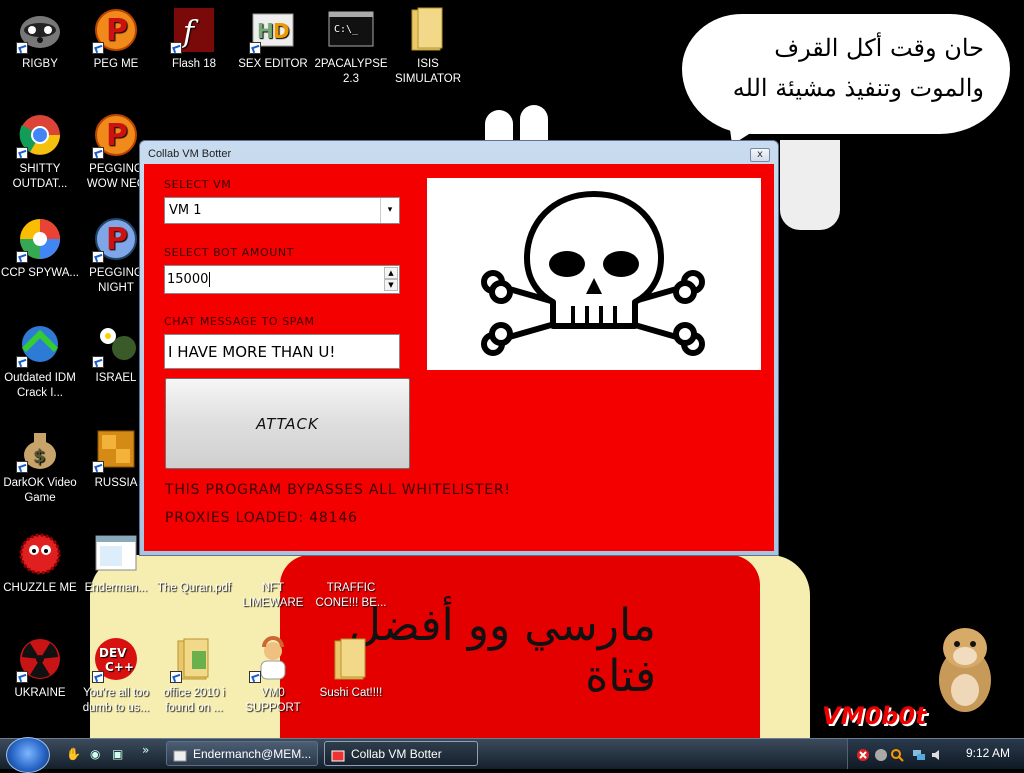  I want to click on svg-text: DEV, so click(113, 653).